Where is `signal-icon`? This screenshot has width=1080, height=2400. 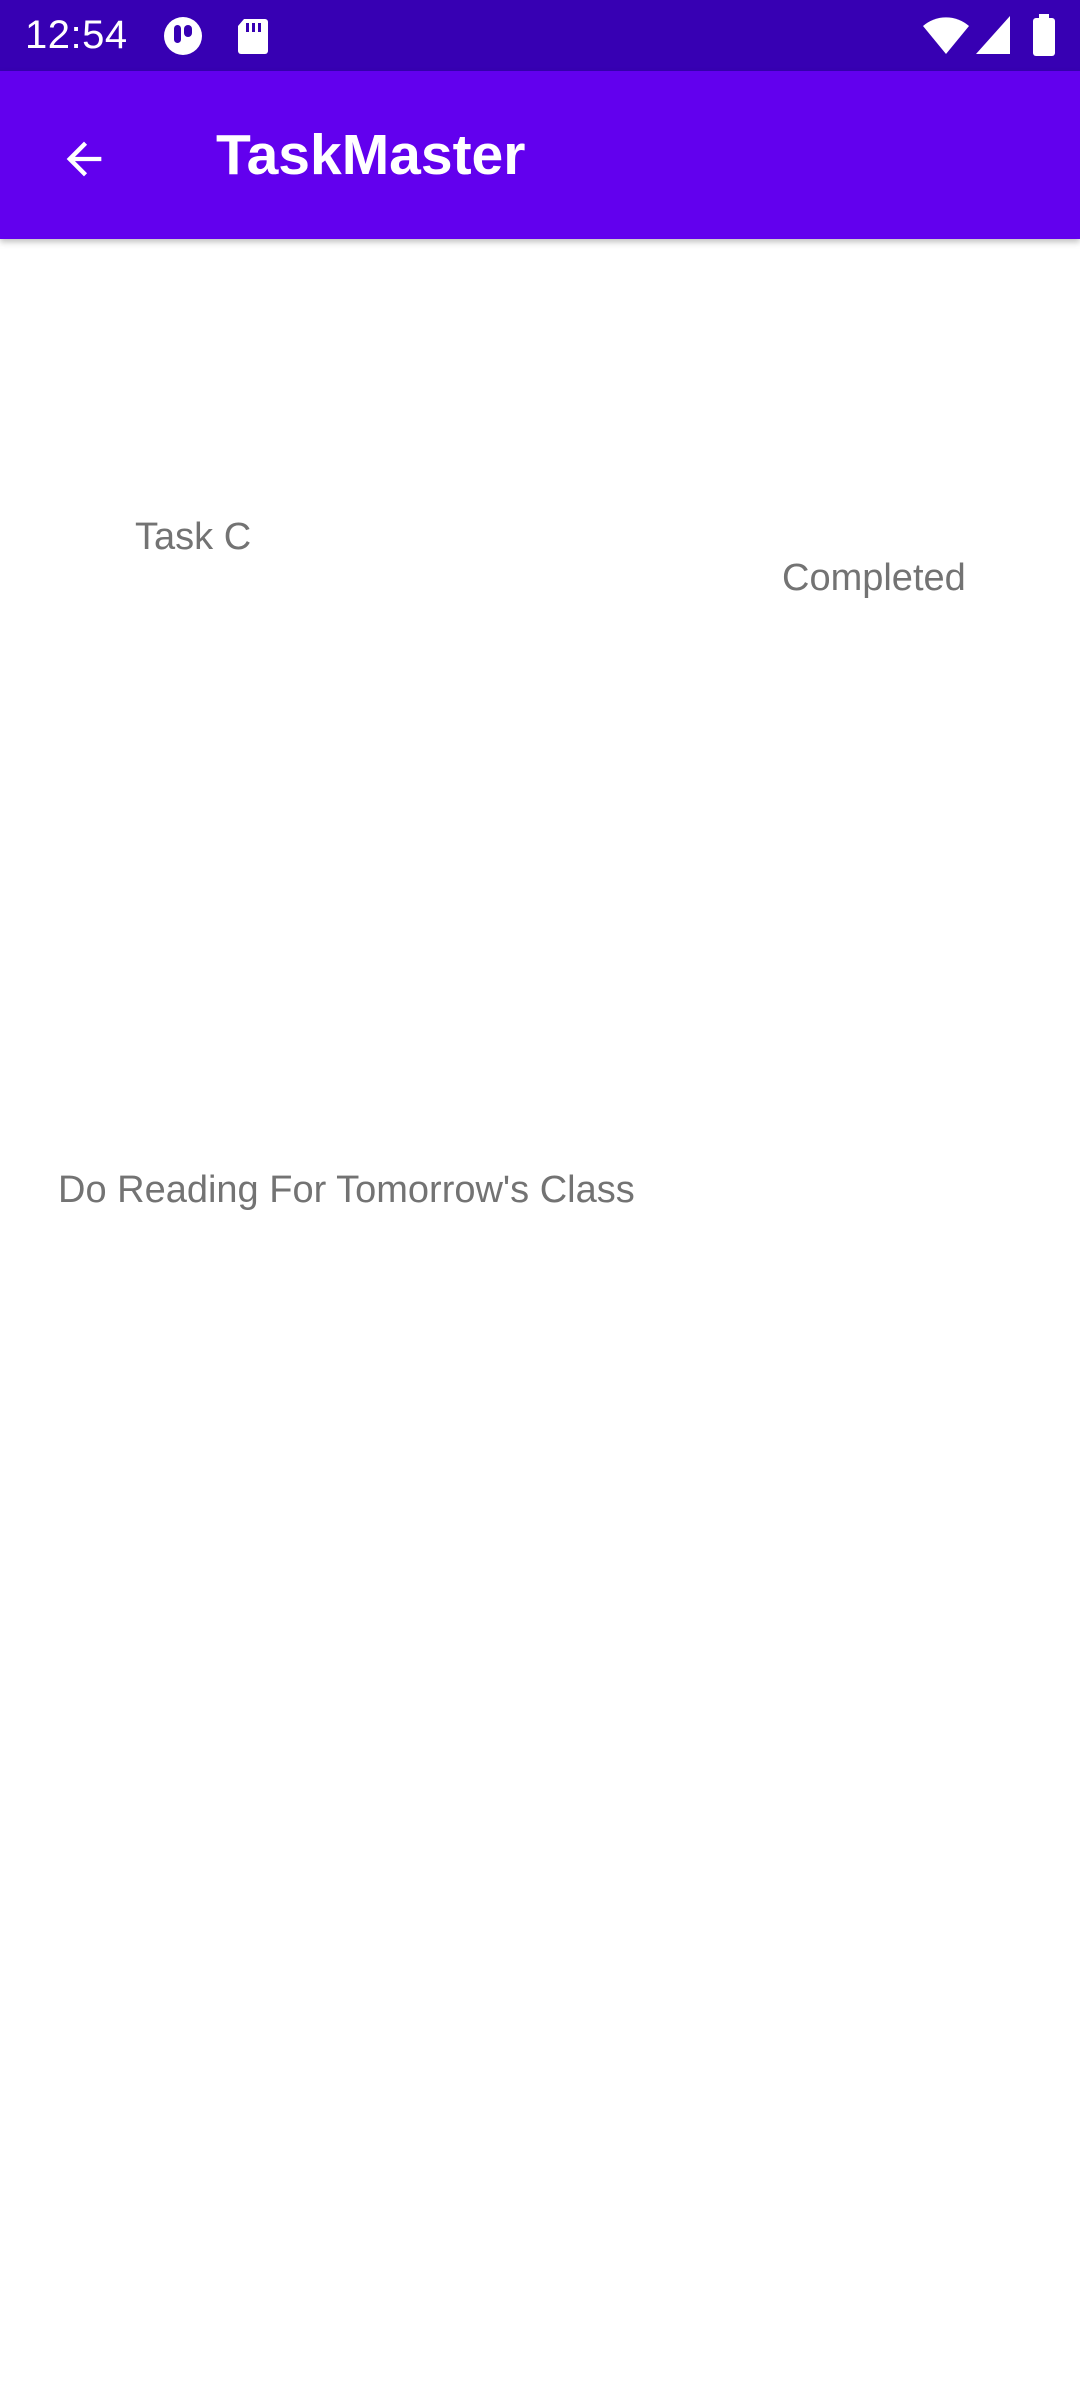
signal-icon is located at coordinates (993, 35).